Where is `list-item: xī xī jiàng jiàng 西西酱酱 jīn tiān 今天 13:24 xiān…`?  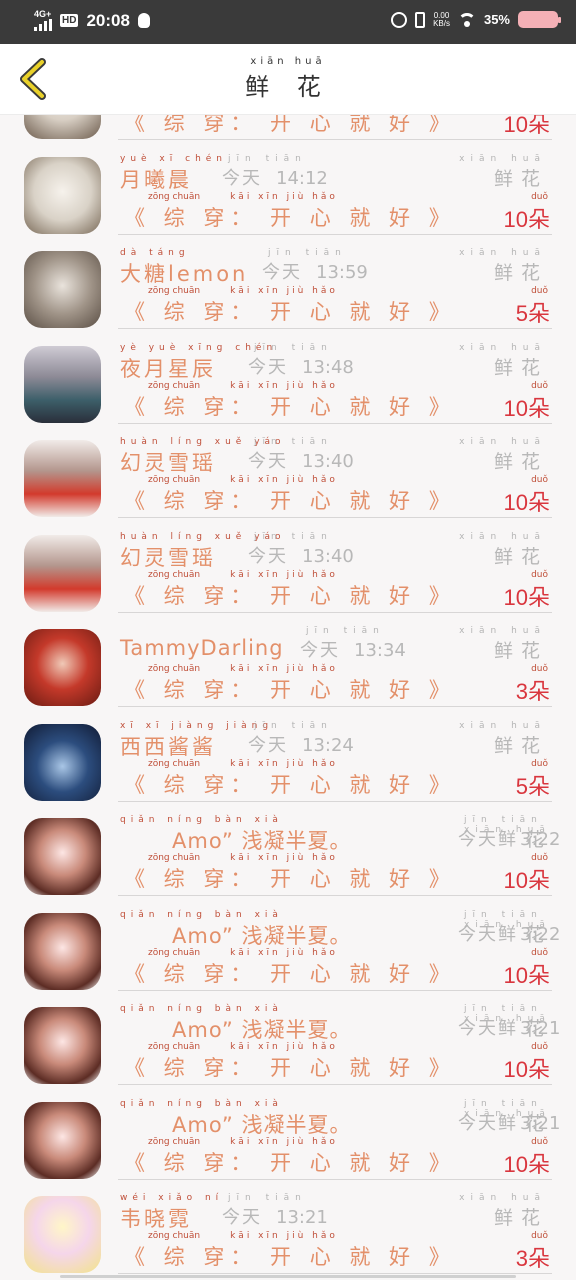
list-item: xī xī jiàng jiàng 西西酱酱 jīn tiān 今天 13:24 xiān… is located at coordinates (288, 754).